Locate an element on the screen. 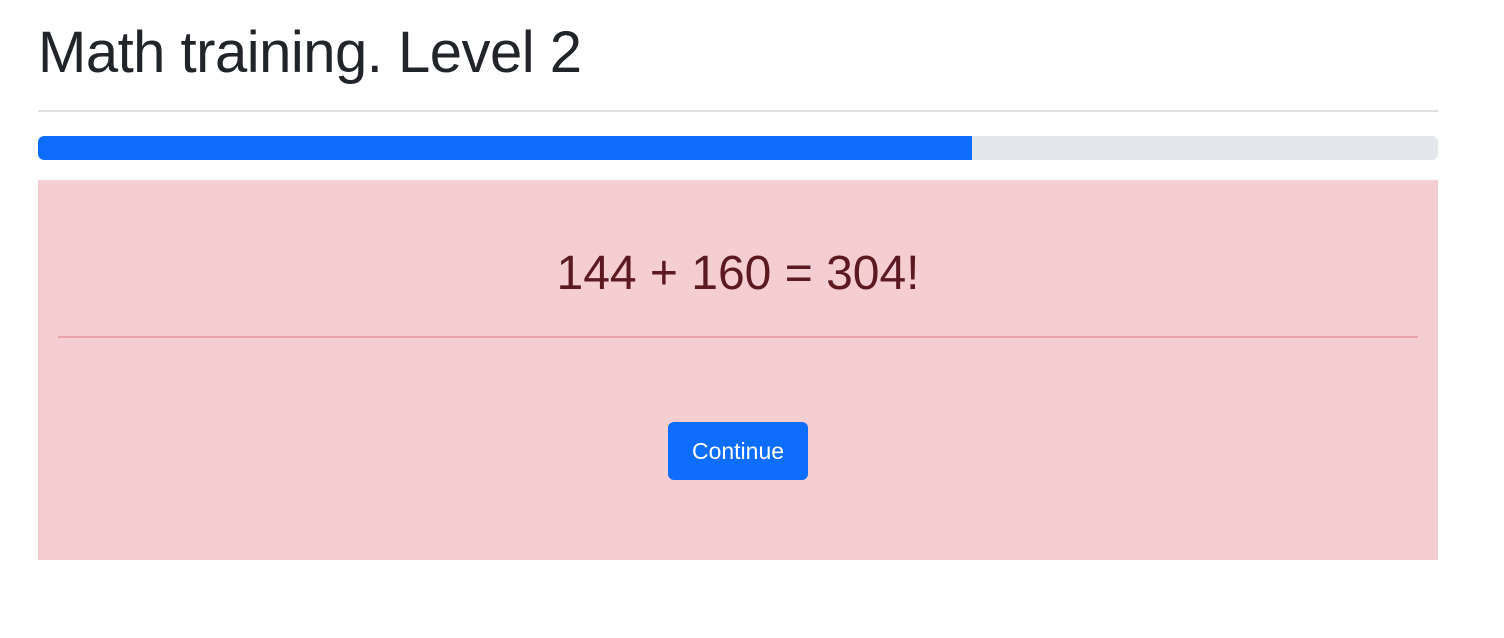  header-divider is located at coordinates (738, 111).